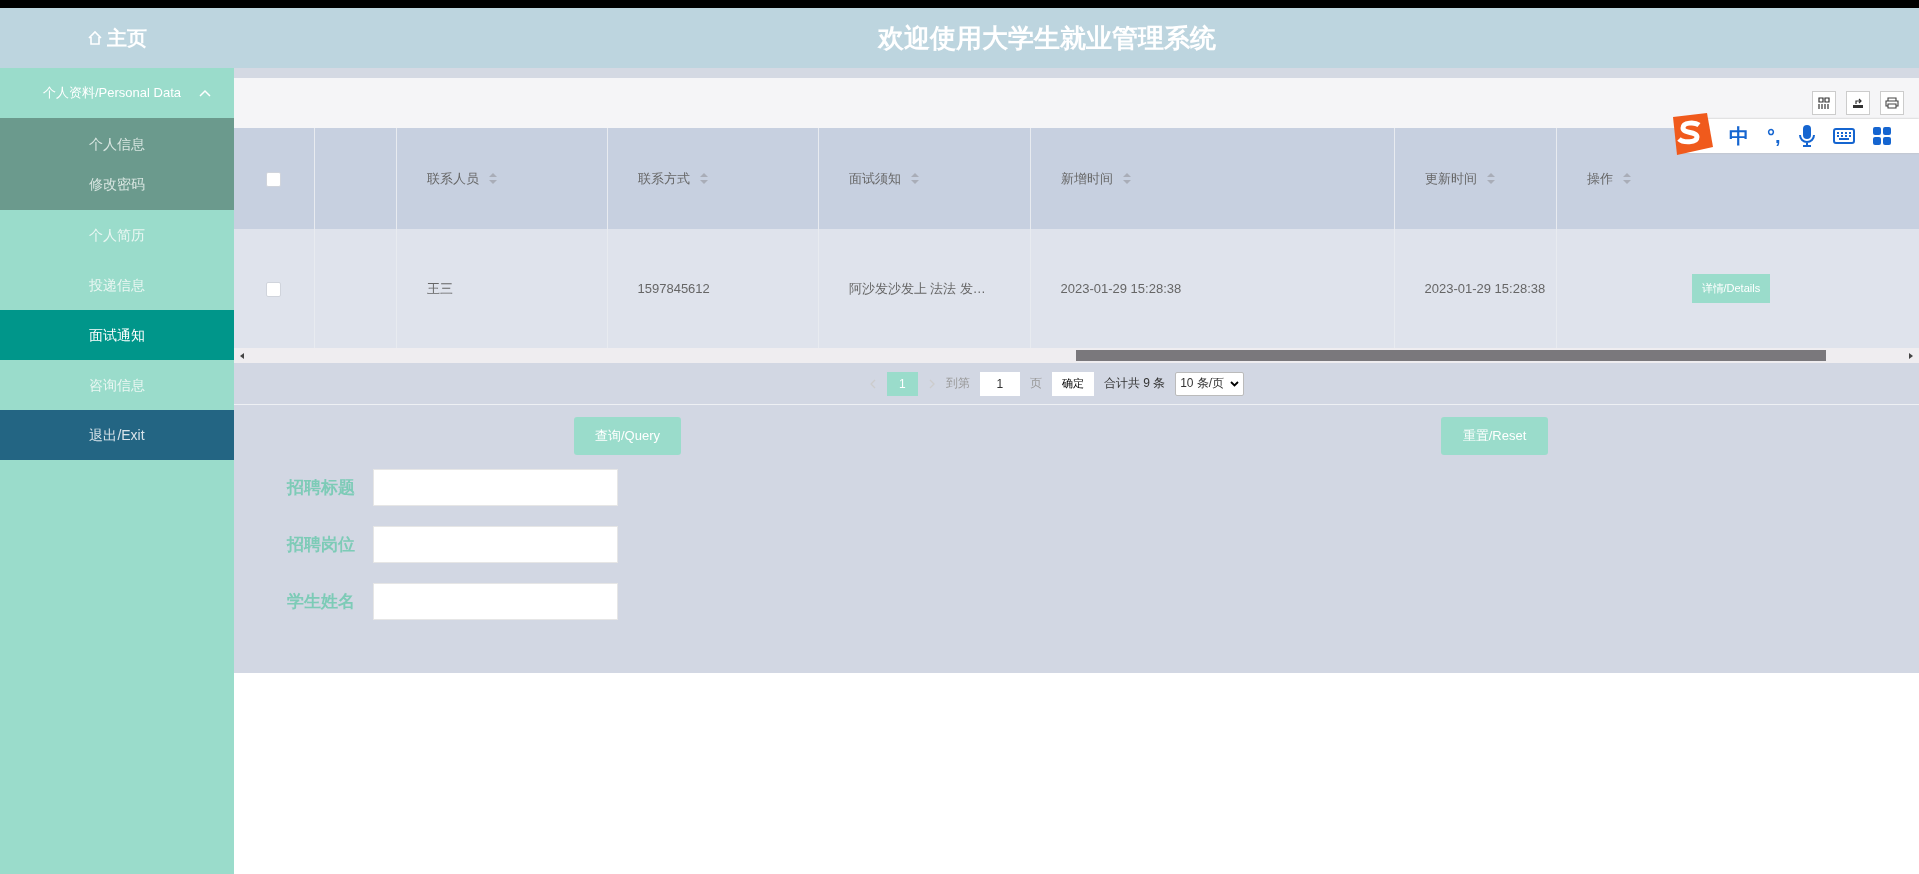 Image resolution: width=1919 pixels, height=874 pixels. I want to click on print-icon, so click(1892, 103).